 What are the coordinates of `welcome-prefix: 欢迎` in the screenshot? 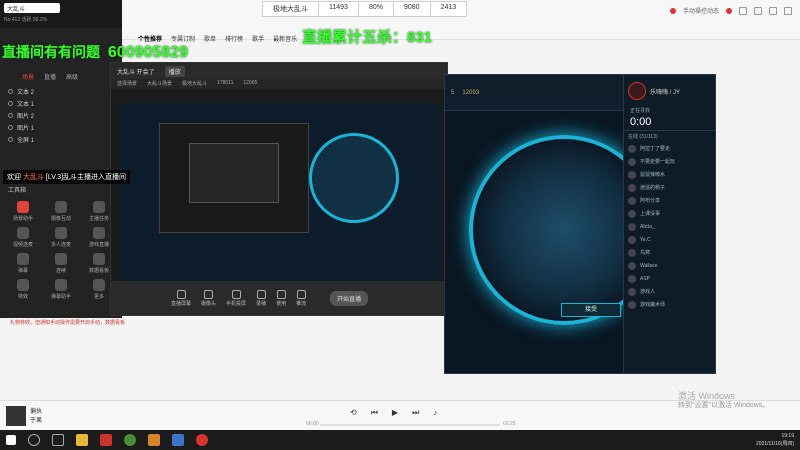 It's located at (14, 177).